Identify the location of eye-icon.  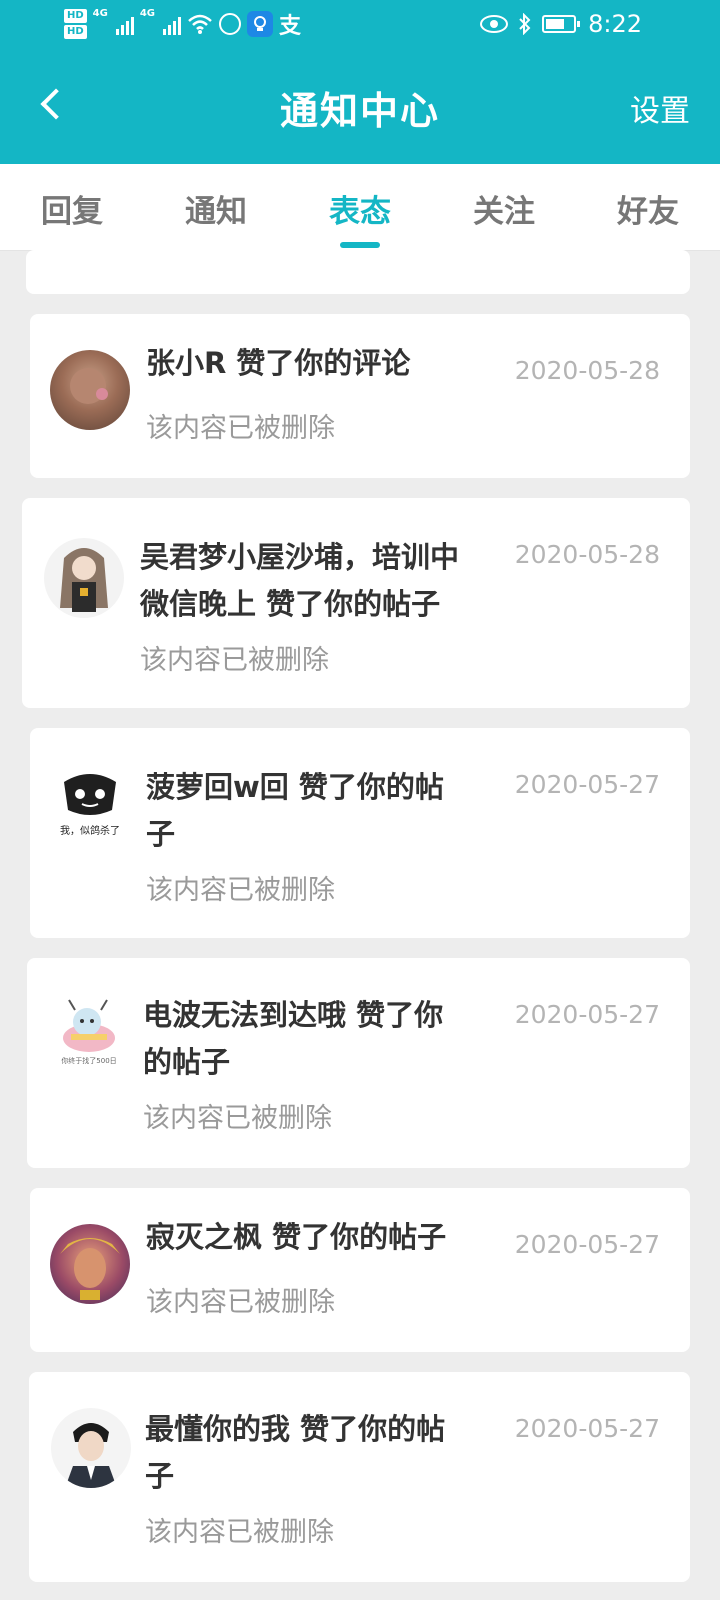
(494, 24).